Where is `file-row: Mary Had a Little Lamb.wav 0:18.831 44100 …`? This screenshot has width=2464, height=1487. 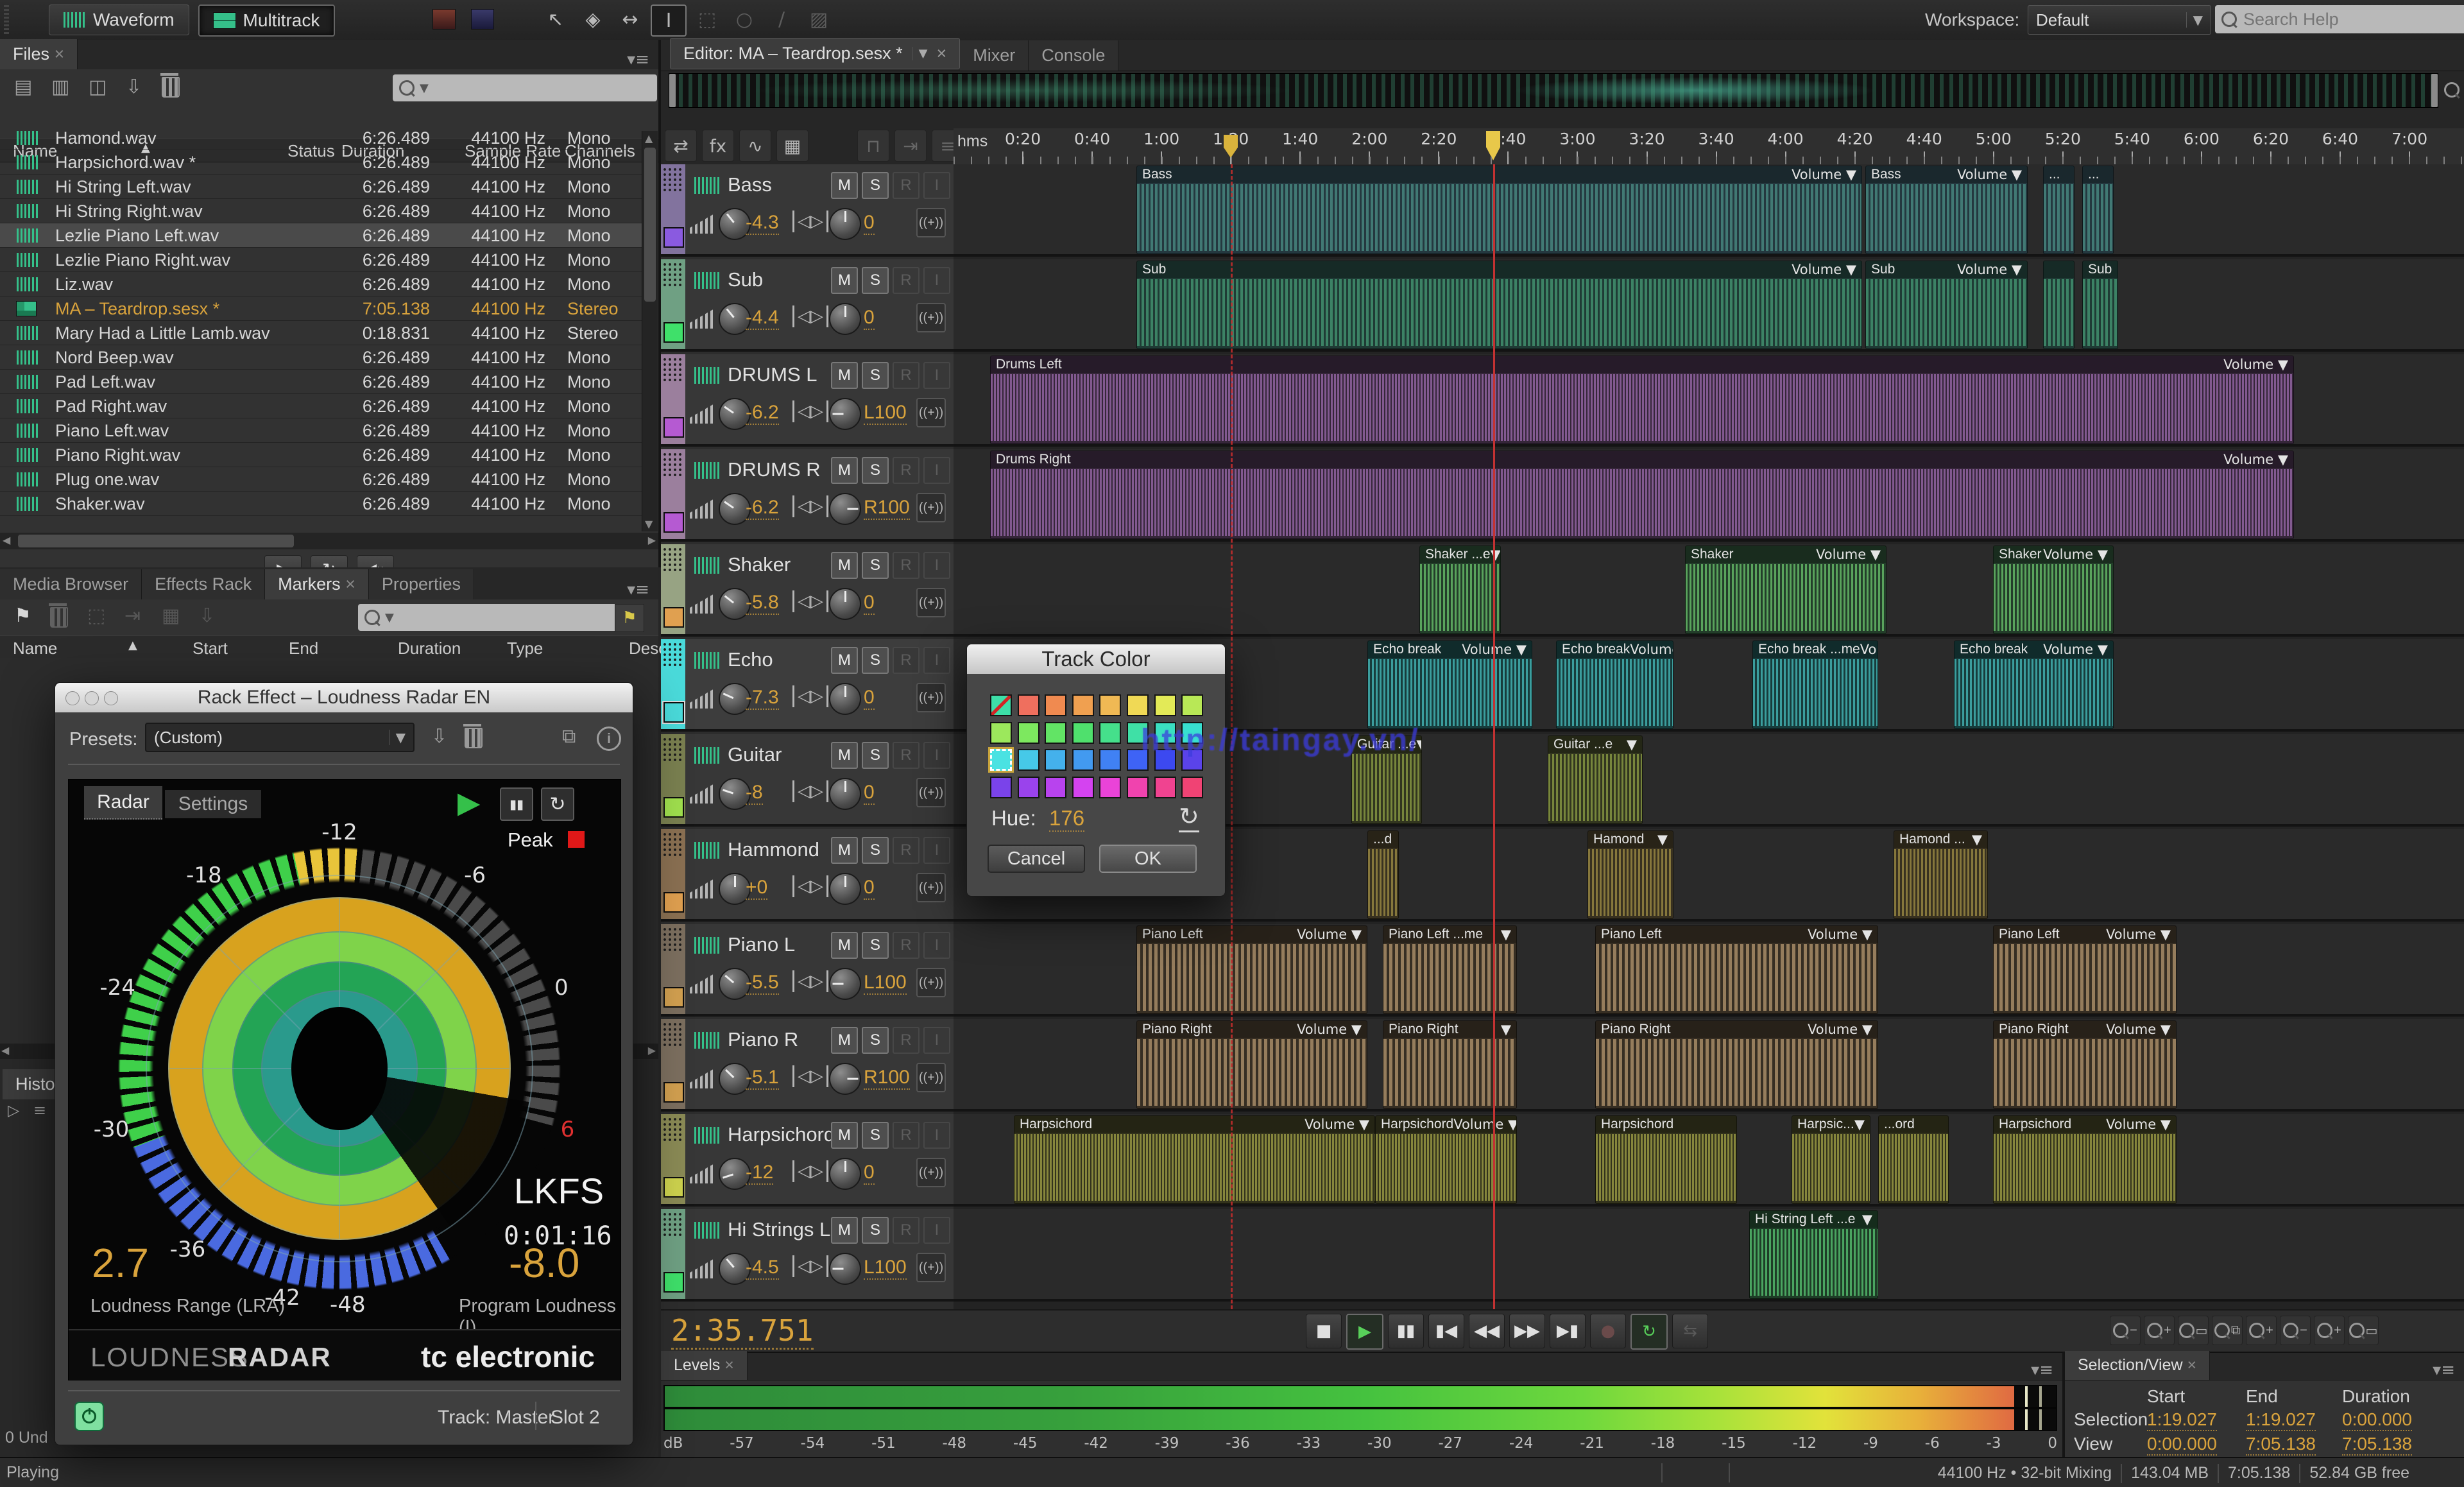
file-row: Mary Had a Little Lamb.wav 0:18.831 44100 … is located at coordinates (321, 333).